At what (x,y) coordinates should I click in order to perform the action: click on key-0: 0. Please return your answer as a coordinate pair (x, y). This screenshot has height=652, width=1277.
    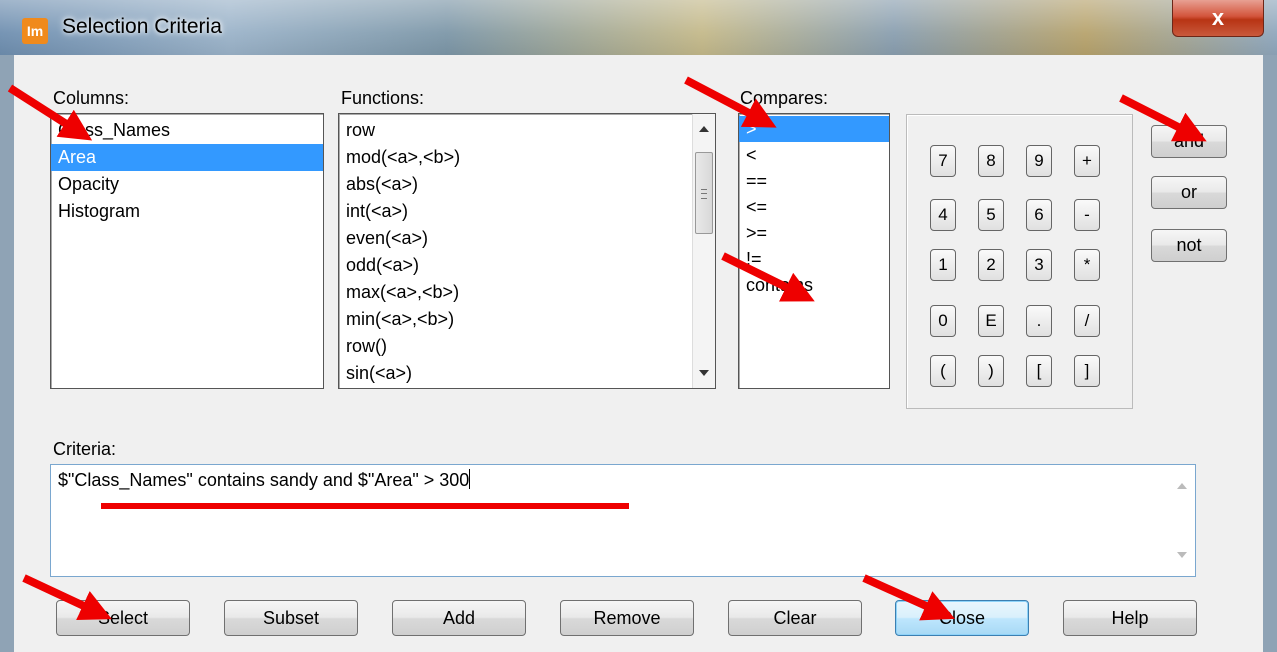
    Looking at the image, I should click on (943, 321).